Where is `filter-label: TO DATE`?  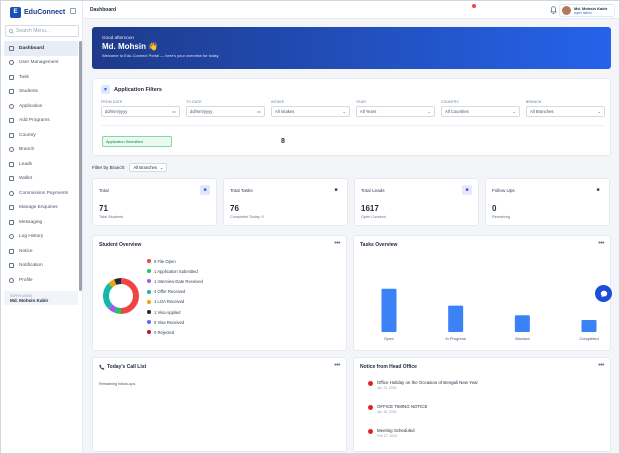 filter-label: TO DATE is located at coordinates (194, 102).